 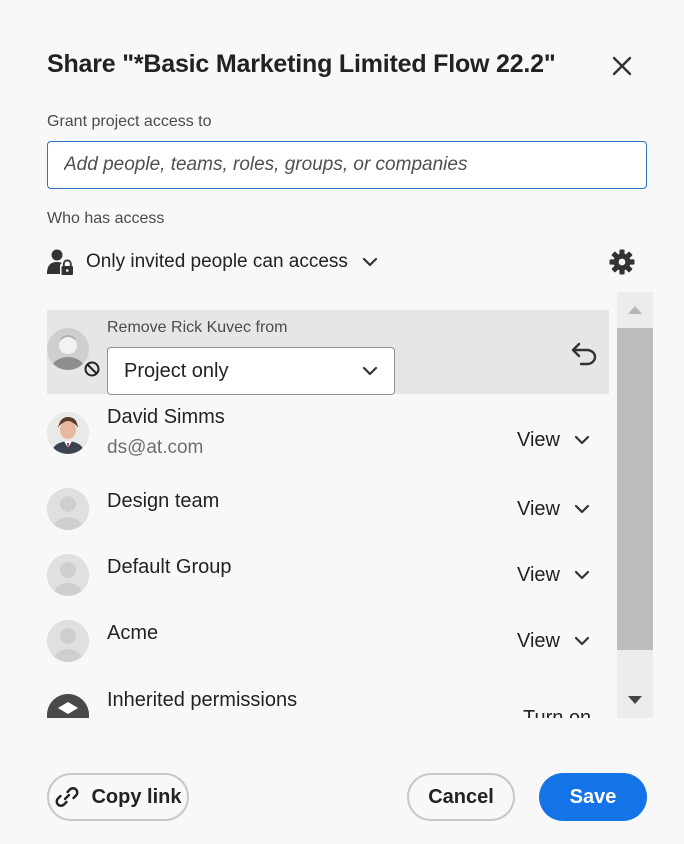 What do you see at coordinates (133, 633) in the screenshot?
I see `member-name: Acme` at bounding box center [133, 633].